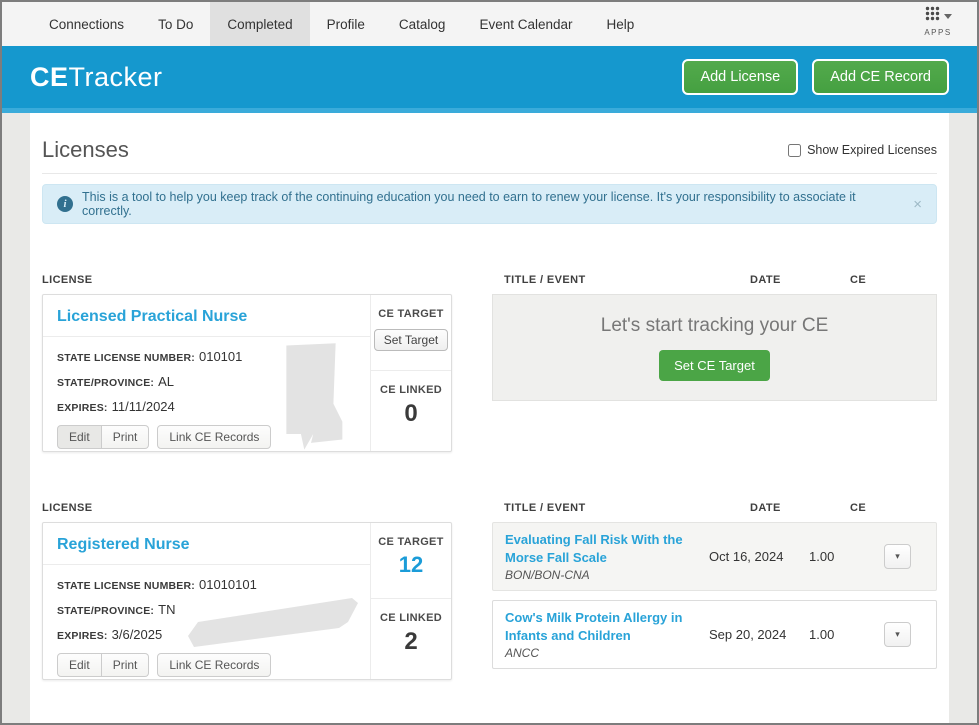 The height and width of the screenshot is (725, 979). Describe the element at coordinates (912, 204) in the screenshot. I see `close-icon: ×` at that location.